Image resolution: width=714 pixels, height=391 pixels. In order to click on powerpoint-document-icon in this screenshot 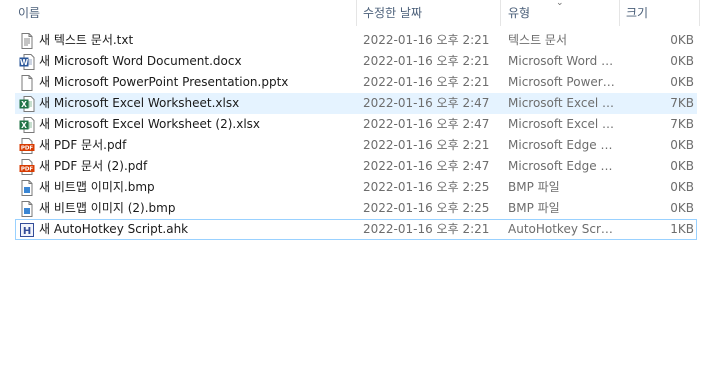, I will do `click(27, 83)`.